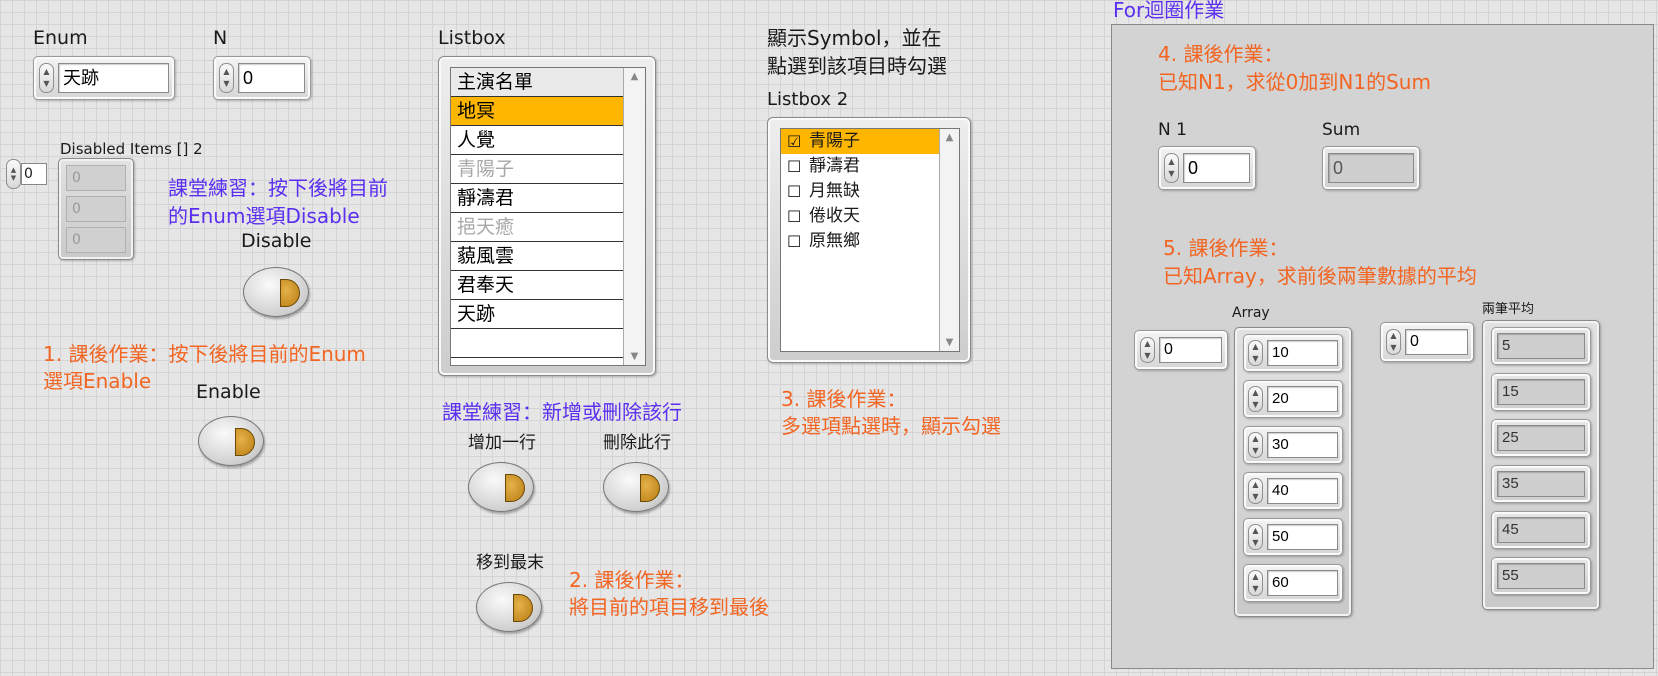 Image resolution: width=1658 pixels, height=676 pixels. What do you see at coordinates (113, 78) in the screenshot?
I see `enum-value: 天跡` at bounding box center [113, 78].